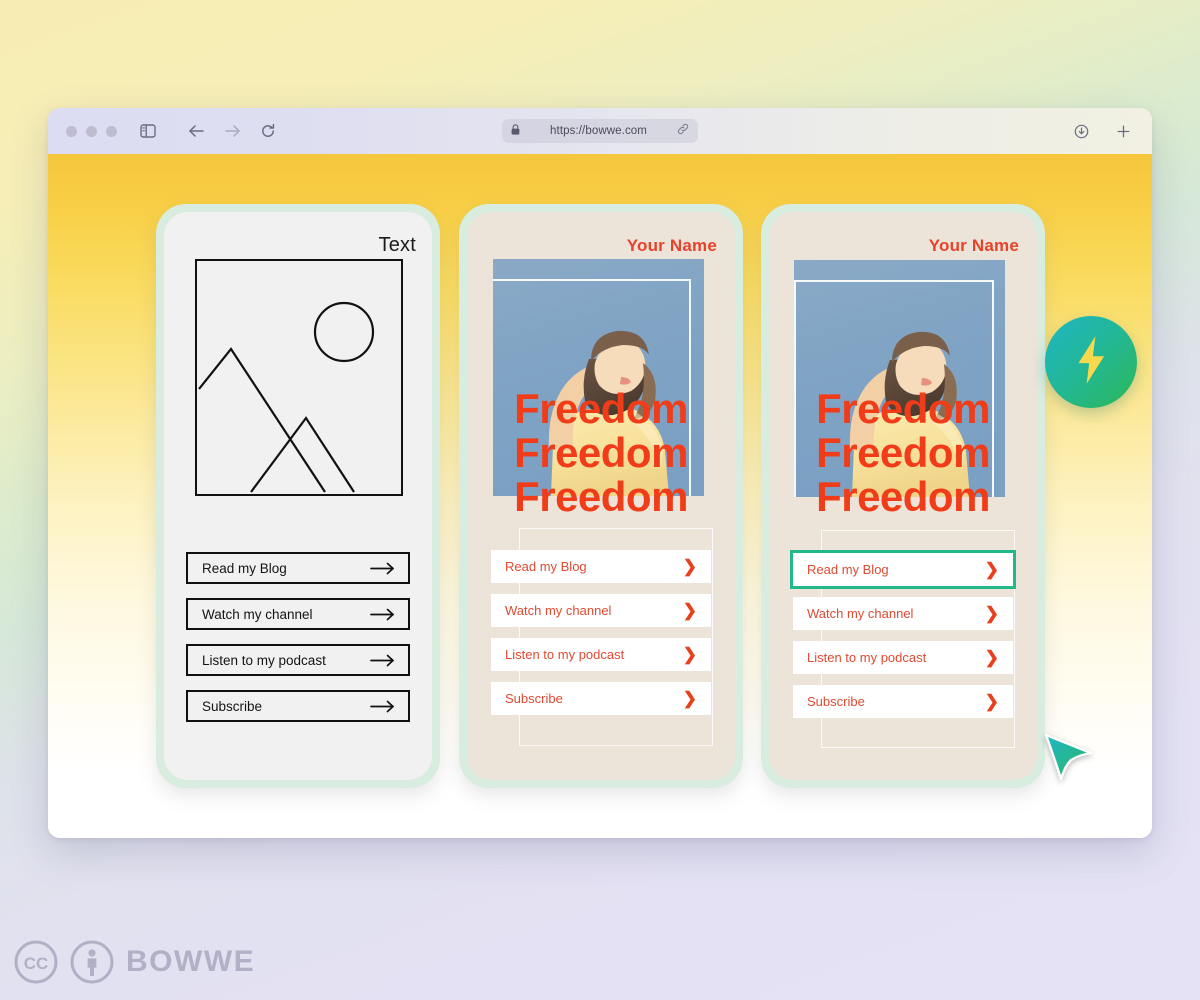 The image size is (1200, 1000). What do you see at coordinates (111, 131) in the screenshot?
I see `maximize-window-button` at bounding box center [111, 131].